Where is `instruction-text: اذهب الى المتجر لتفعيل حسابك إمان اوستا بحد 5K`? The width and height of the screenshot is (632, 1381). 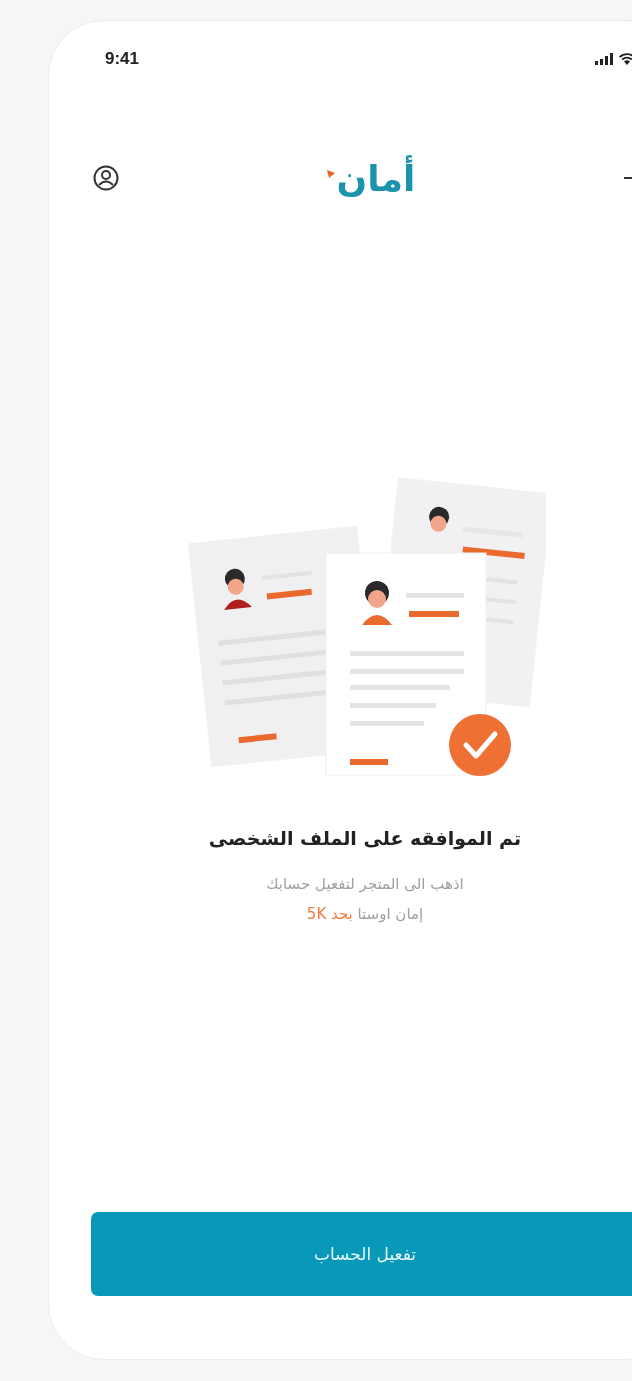 instruction-text: اذهب الى المتجر لتفعيل حسابك إمان اوستا بحد 5K is located at coordinates (365, 899).